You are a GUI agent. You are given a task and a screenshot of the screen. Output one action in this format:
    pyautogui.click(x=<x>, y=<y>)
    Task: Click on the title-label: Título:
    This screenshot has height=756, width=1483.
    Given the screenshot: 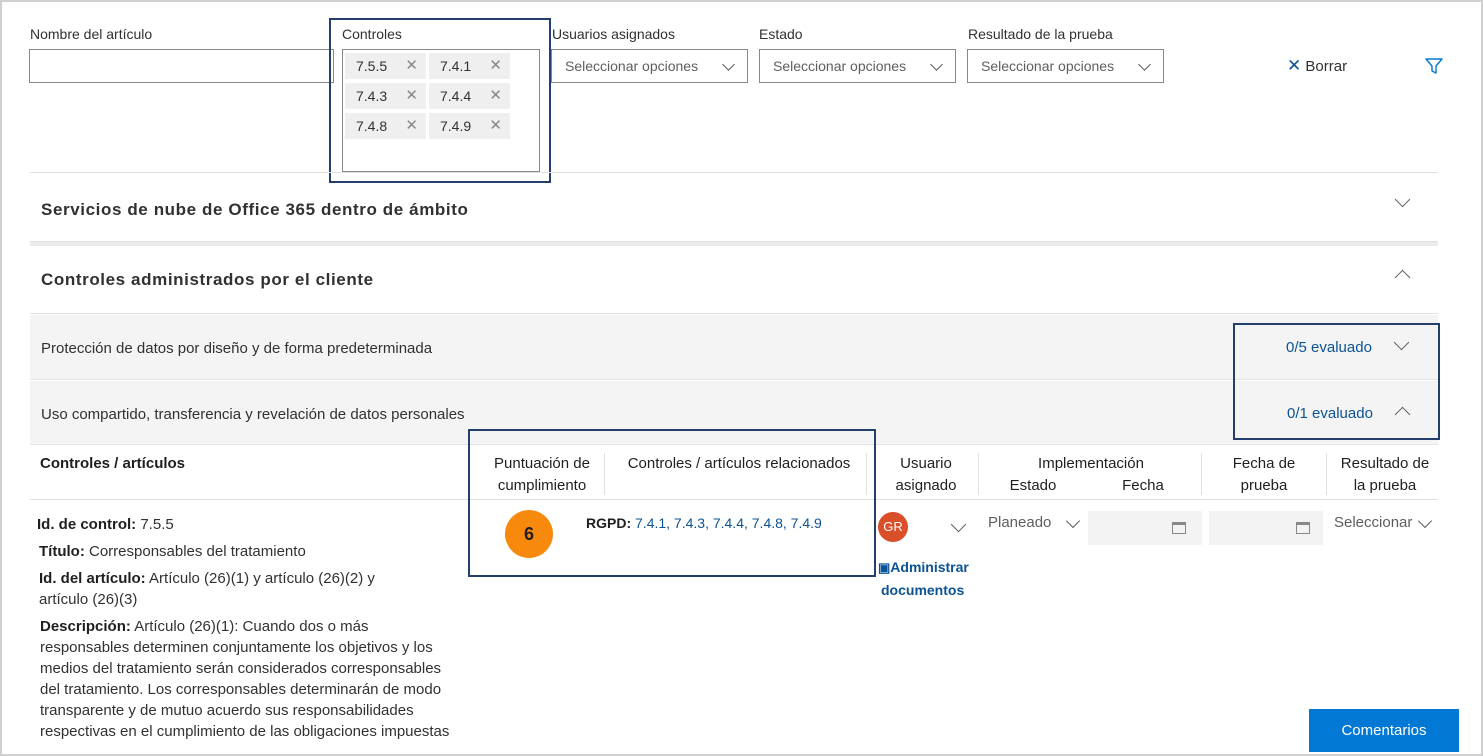 What is the action you would take?
    pyautogui.click(x=62, y=551)
    